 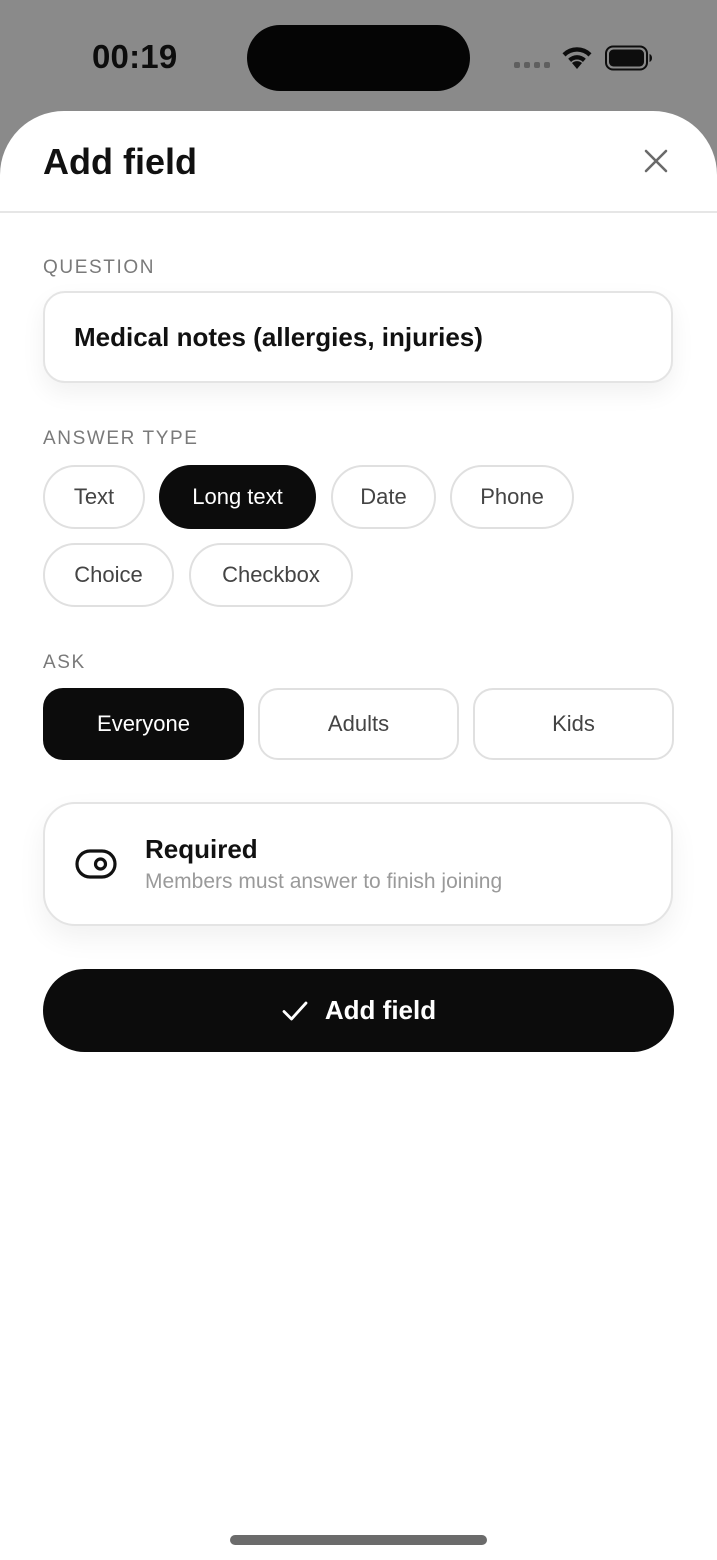 I want to click on close-icon, so click(x=656, y=161).